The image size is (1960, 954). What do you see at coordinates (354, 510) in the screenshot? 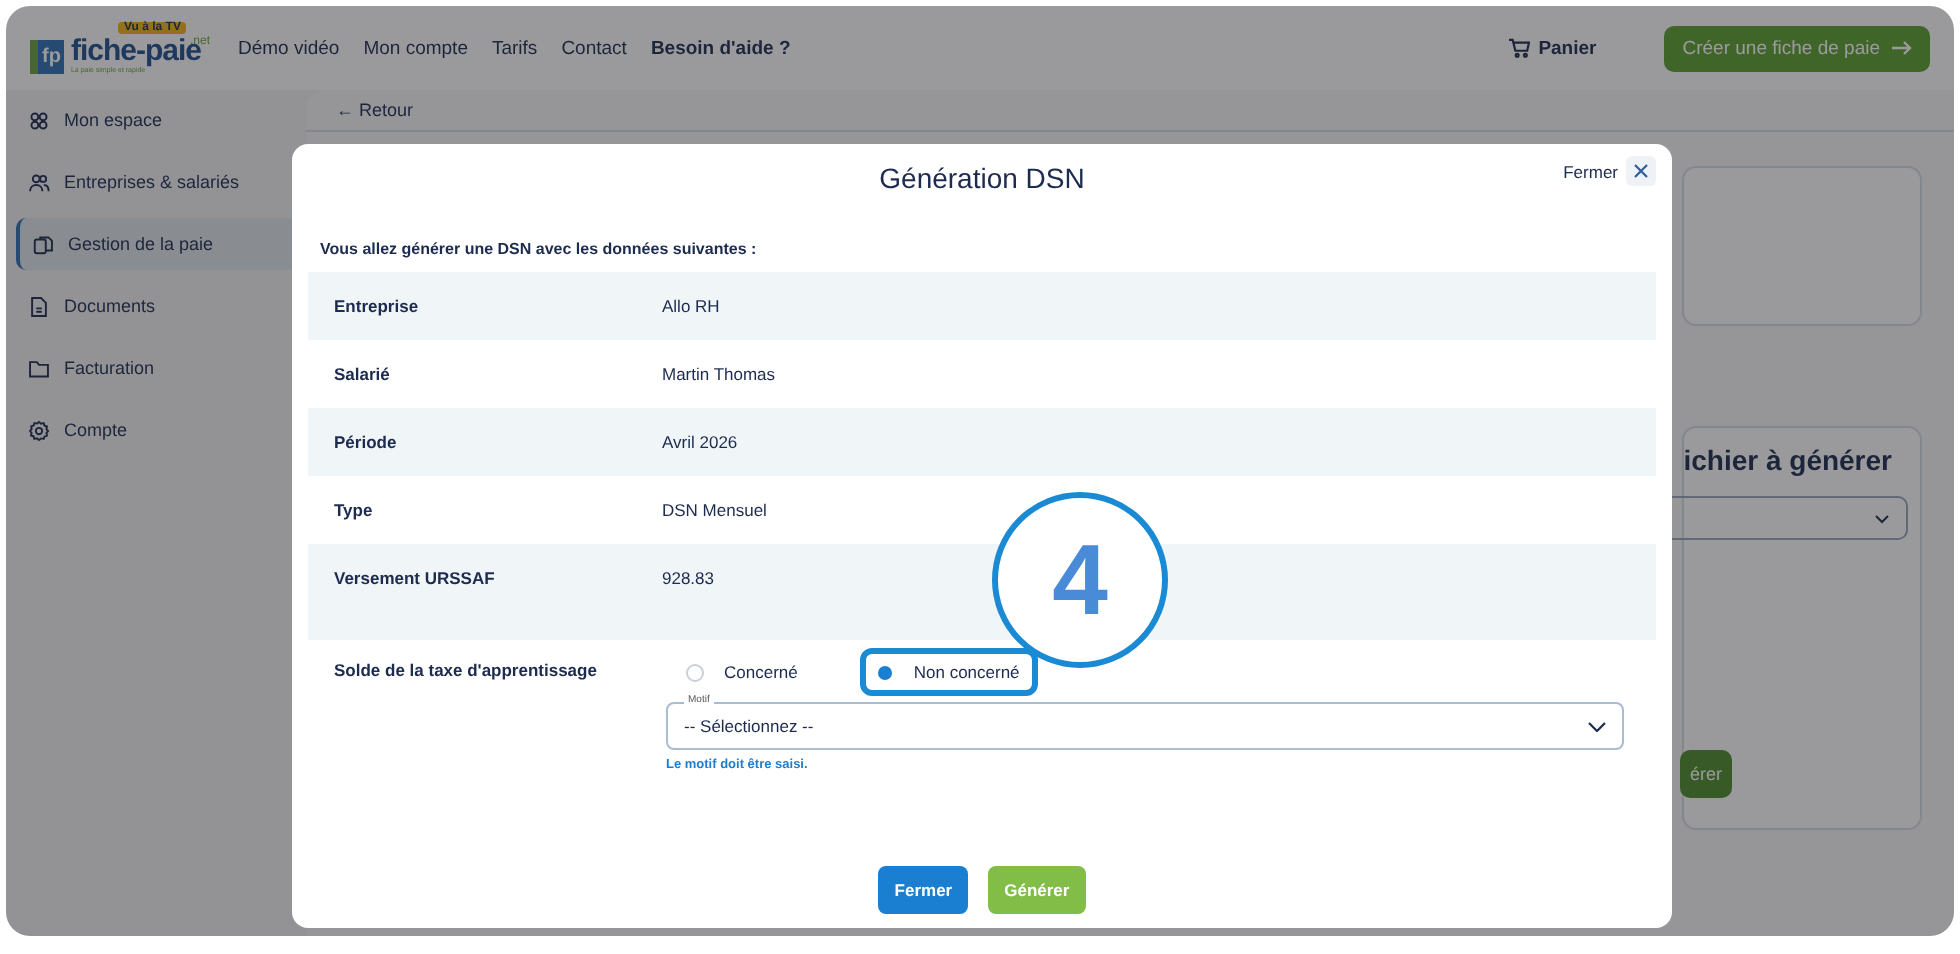
I see `field-label: Type` at bounding box center [354, 510].